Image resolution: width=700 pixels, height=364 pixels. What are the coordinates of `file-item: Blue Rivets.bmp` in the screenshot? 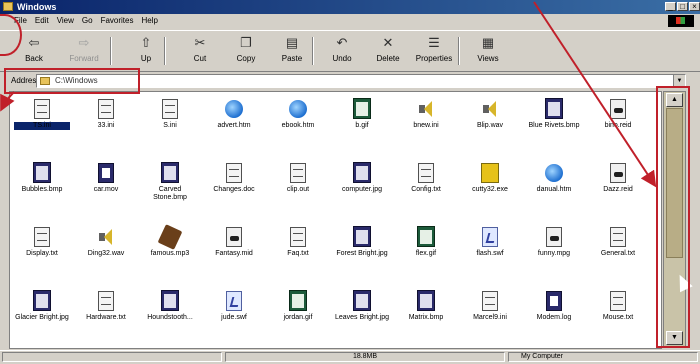 It's located at (554, 114).